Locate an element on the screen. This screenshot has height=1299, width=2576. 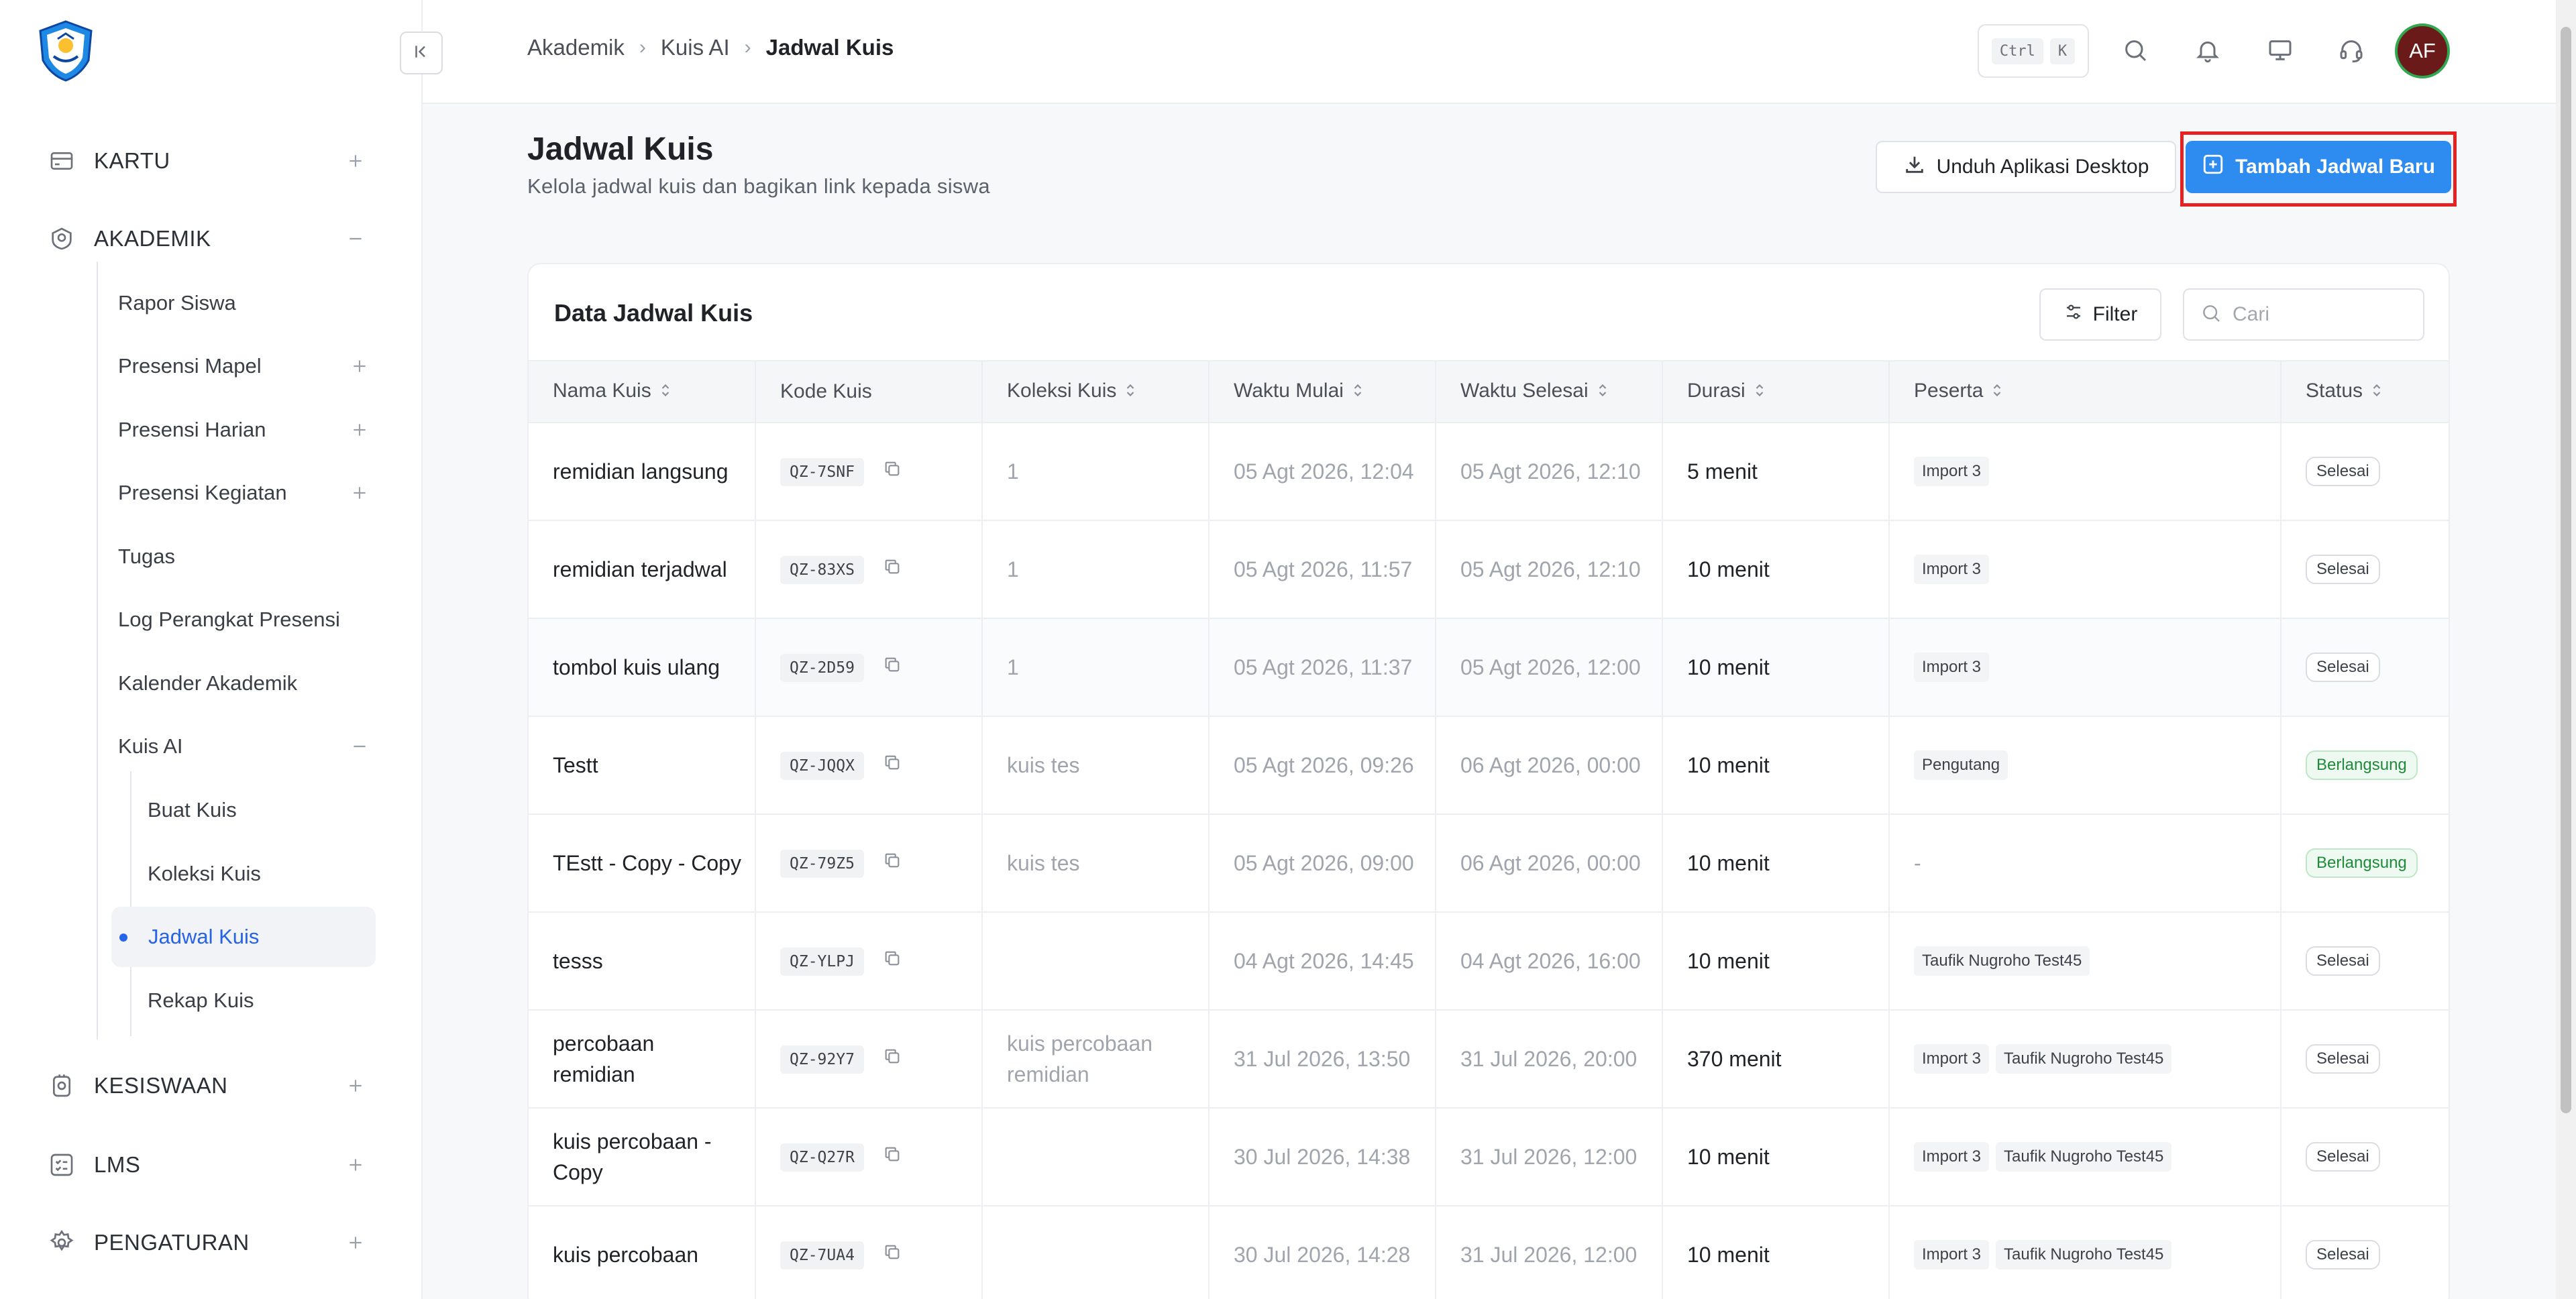
cell-participants: Import 3 is located at coordinates (2085, 668).